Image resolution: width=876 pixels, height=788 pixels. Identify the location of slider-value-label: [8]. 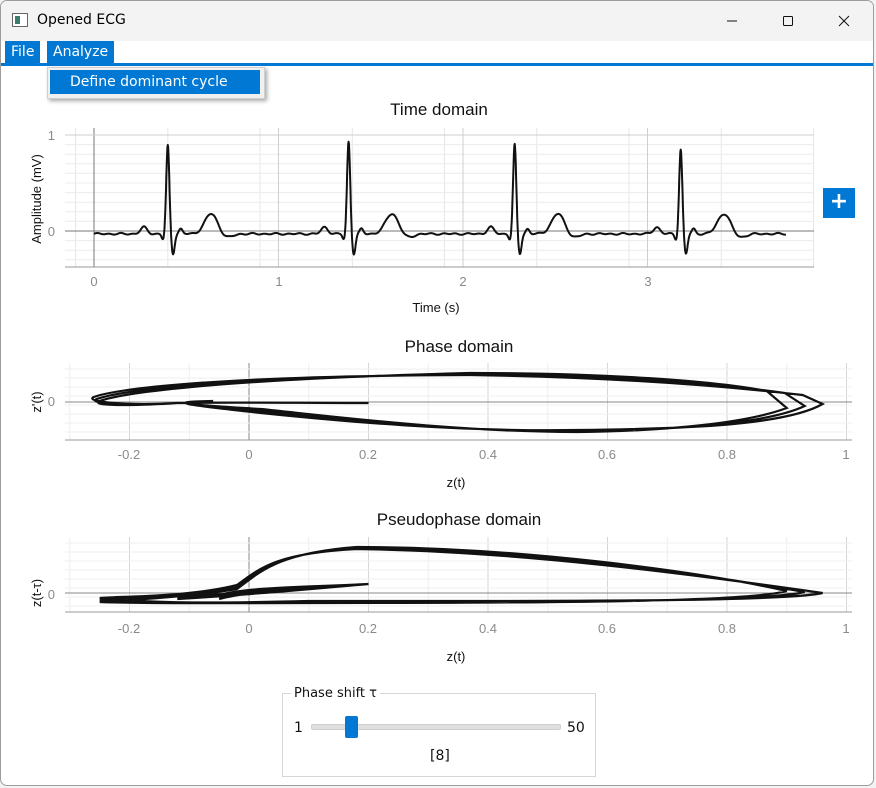
(440, 756).